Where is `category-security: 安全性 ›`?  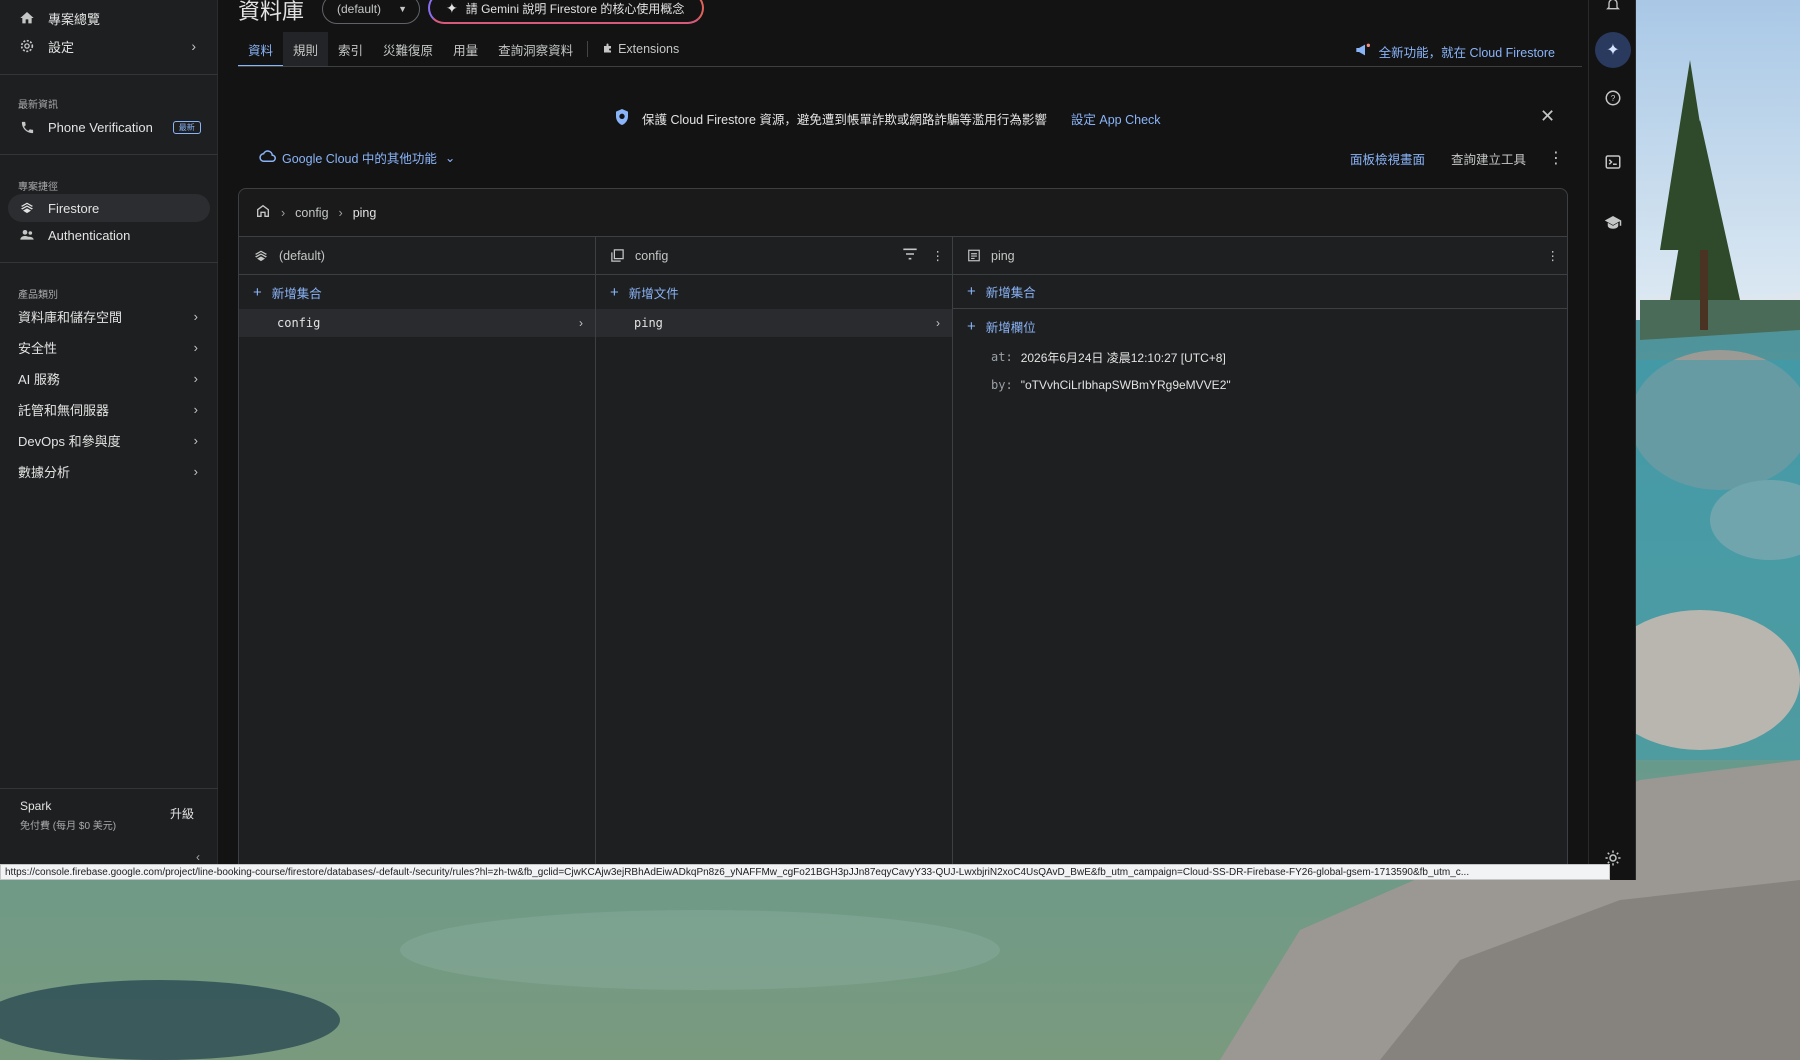
category-security: 安全性 › is located at coordinates (108, 347).